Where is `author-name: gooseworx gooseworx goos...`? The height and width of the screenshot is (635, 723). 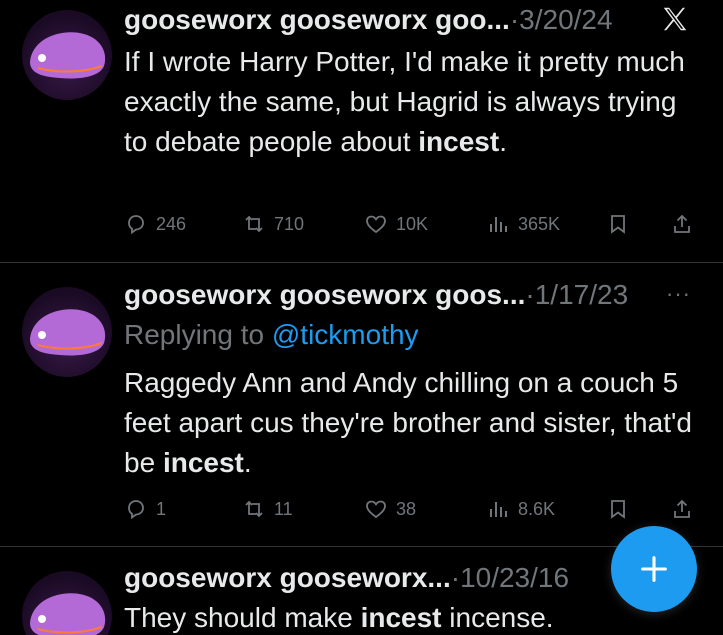 author-name: gooseworx gooseworx goos... is located at coordinates (324, 294).